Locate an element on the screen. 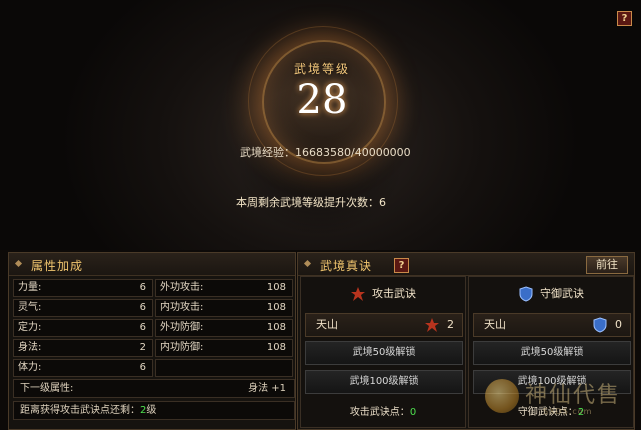  attack-skill-header: 攻击武诀 is located at coordinates (383, 294).